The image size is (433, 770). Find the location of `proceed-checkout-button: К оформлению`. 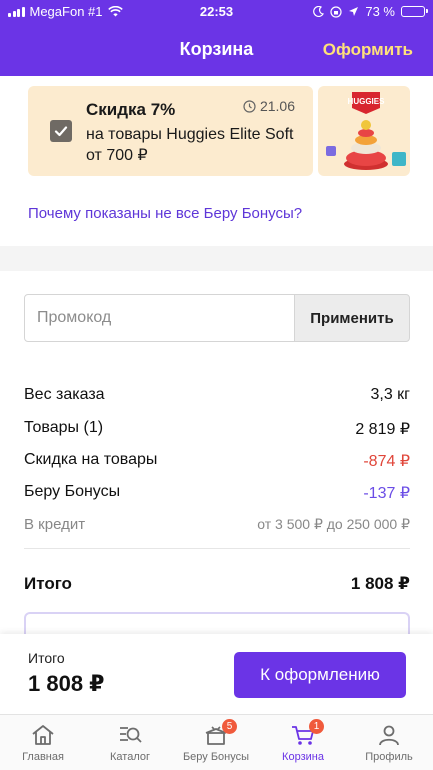

proceed-checkout-button: К оформлению is located at coordinates (320, 675).